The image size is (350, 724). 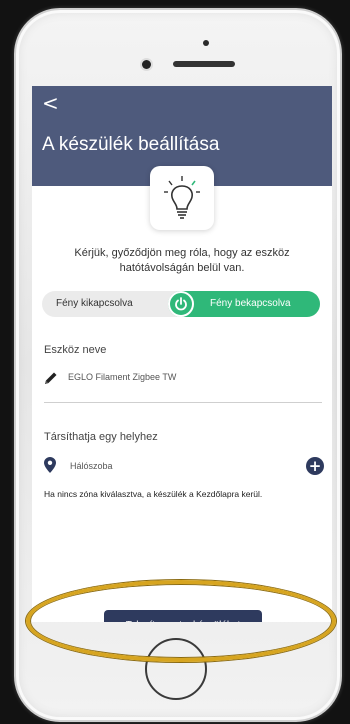 What do you see at coordinates (182, 378) in the screenshot?
I see `device-name-field: EGLO Filament Zigbee TW` at bounding box center [182, 378].